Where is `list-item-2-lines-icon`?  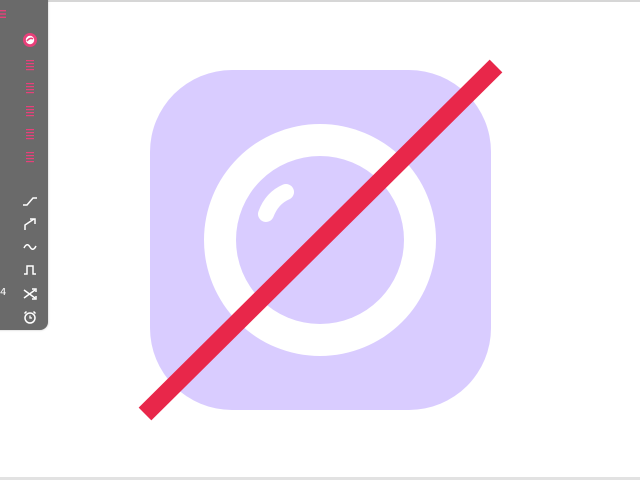
list-item-2-lines-icon is located at coordinates (30, 88).